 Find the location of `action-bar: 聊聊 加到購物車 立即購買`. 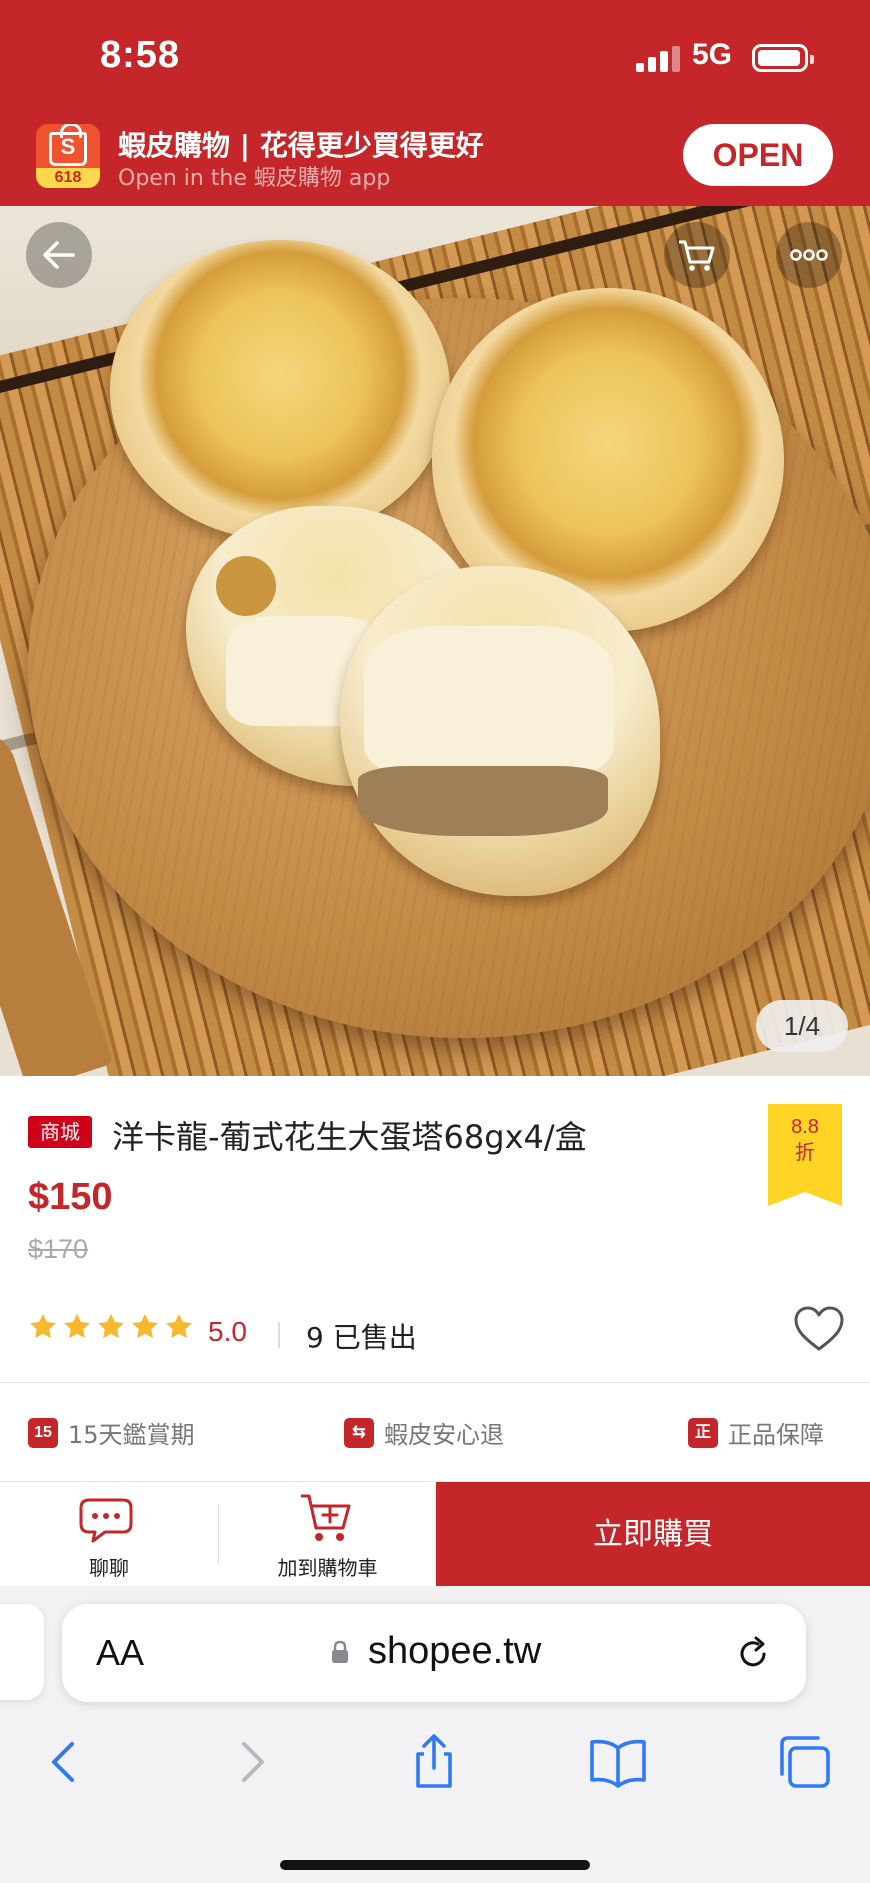

action-bar: 聊聊 加到購物車 立即購買 is located at coordinates (435, 1534).